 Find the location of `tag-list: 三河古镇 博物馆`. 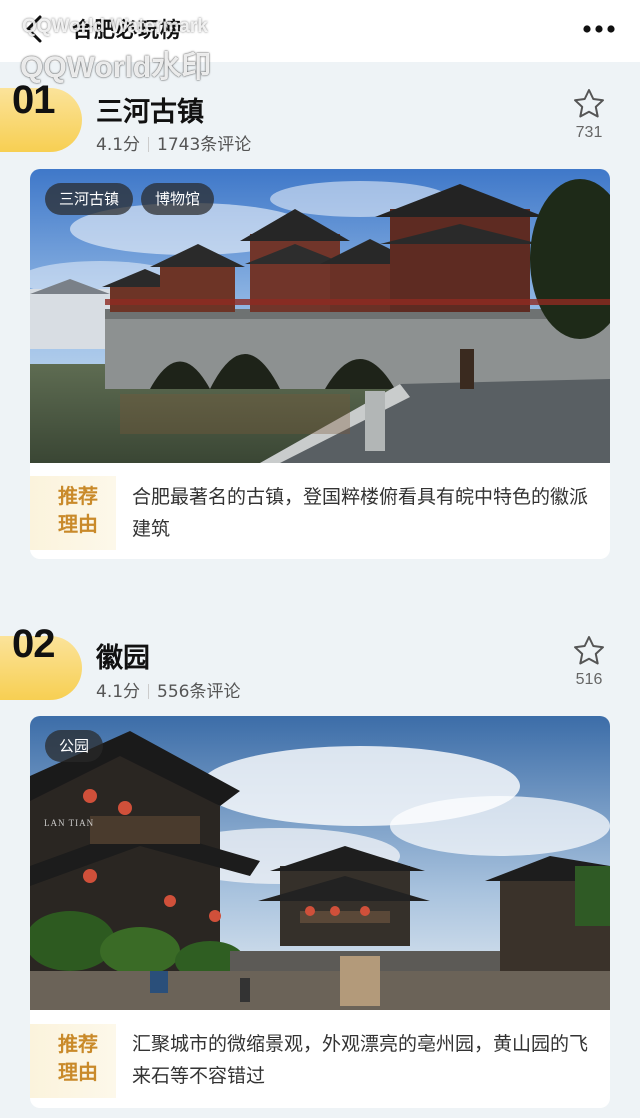

tag-list: 三河古镇 博物馆 is located at coordinates (130, 199).